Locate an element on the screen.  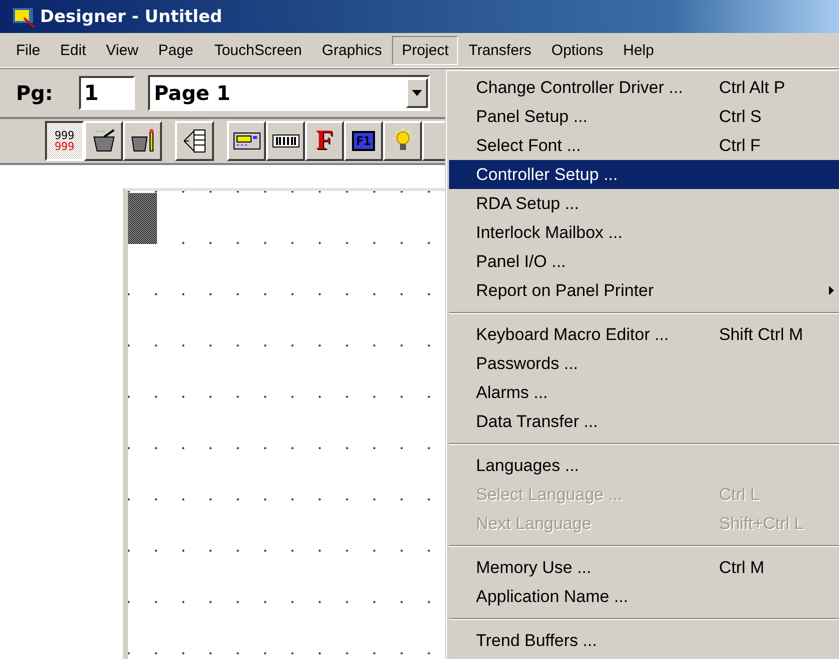
shortcut-label: Ctrl M is located at coordinates (741, 568).